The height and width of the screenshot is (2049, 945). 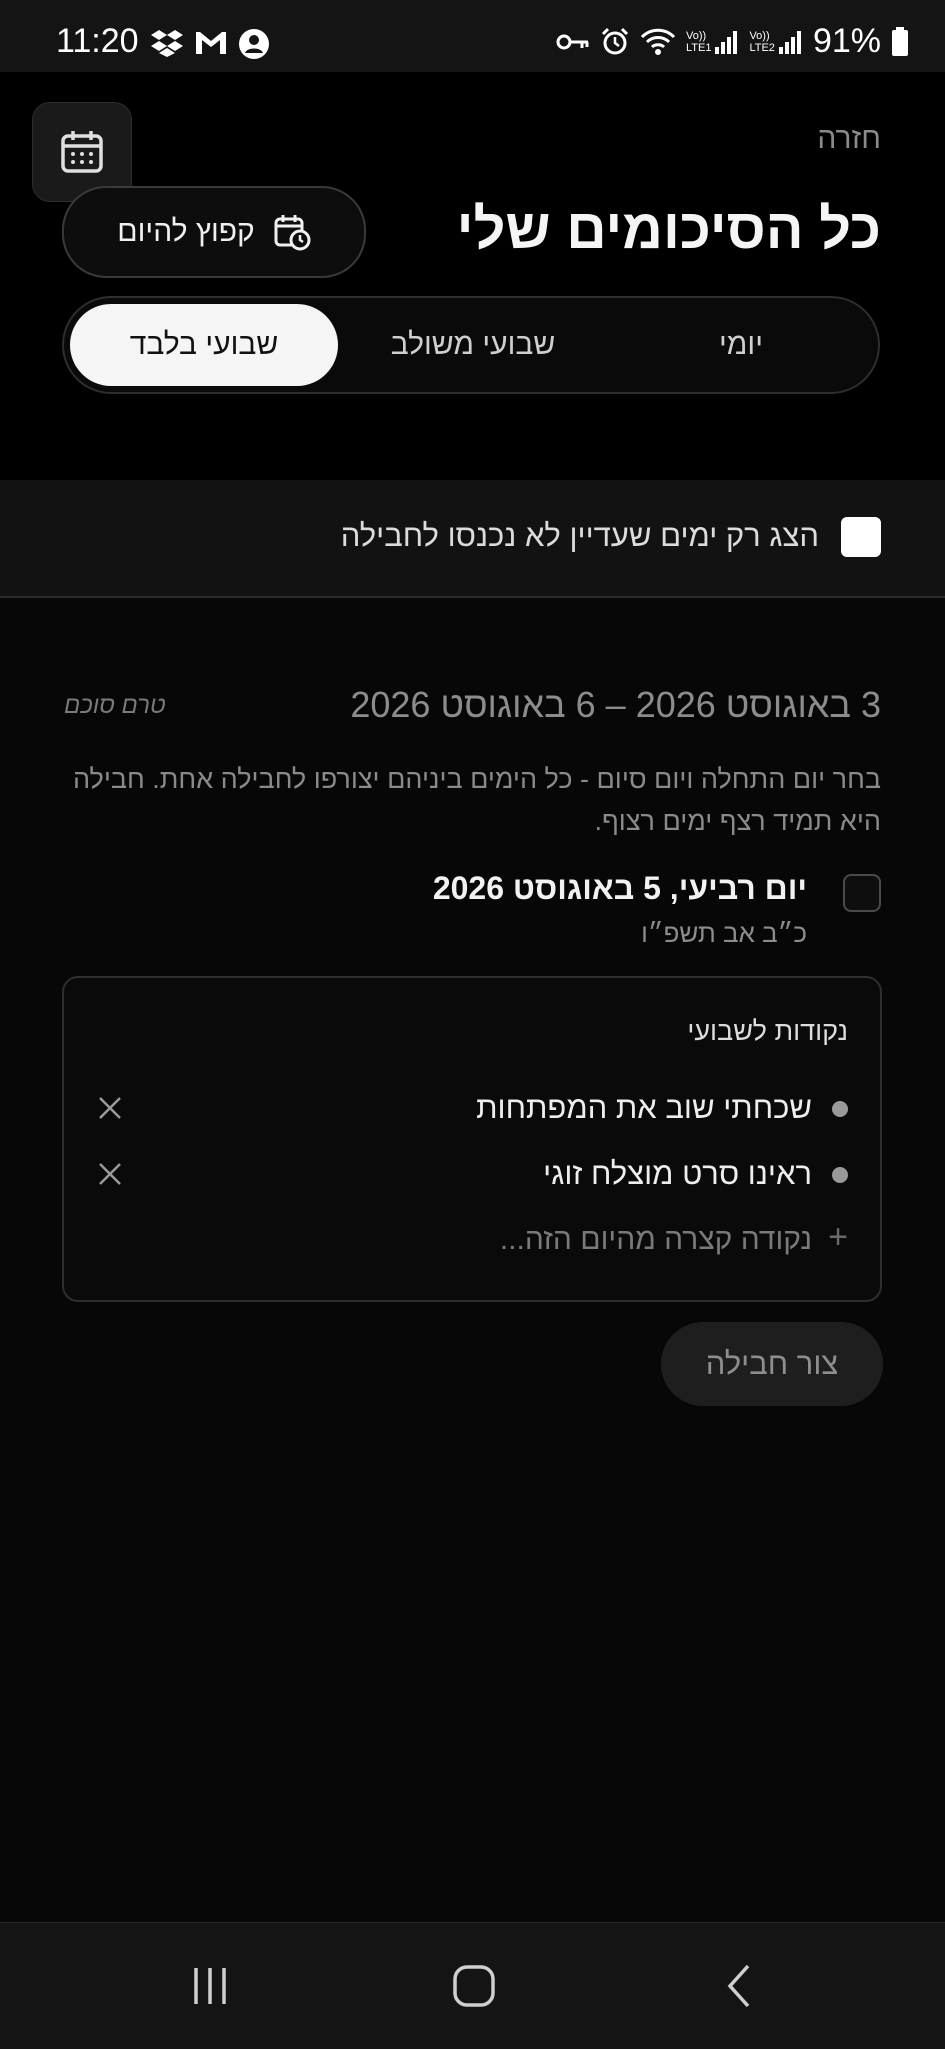 I want to click on create-bundle-button: צור חבילה, so click(x=772, y=1364).